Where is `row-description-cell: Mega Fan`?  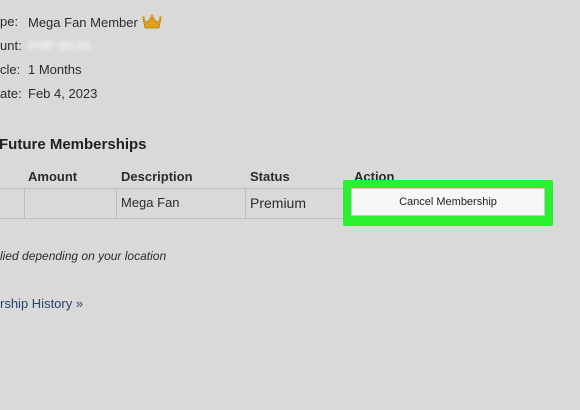 row-description-cell: Mega Fan is located at coordinates (150, 202).